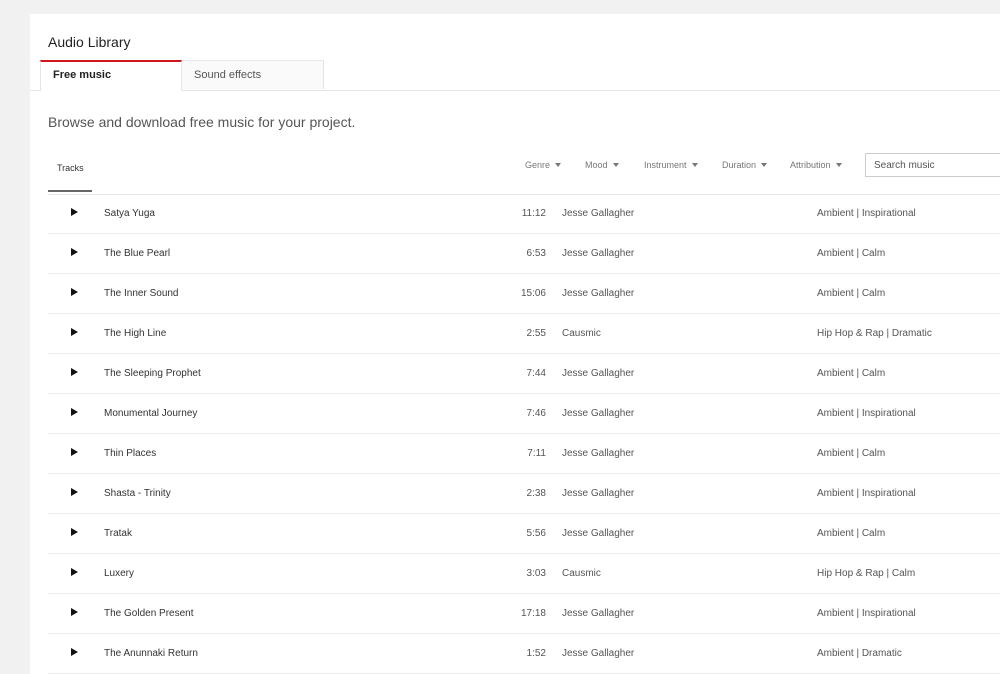 The width and height of the screenshot is (1000, 674). Describe the element at coordinates (118, 533) in the screenshot. I see `track-title: Tratak` at that location.